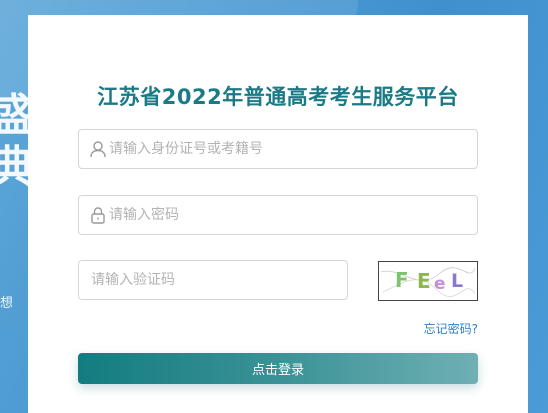 This screenshot has width=548, height=413. I want to click on captcha-char: E, so click(424, 281).